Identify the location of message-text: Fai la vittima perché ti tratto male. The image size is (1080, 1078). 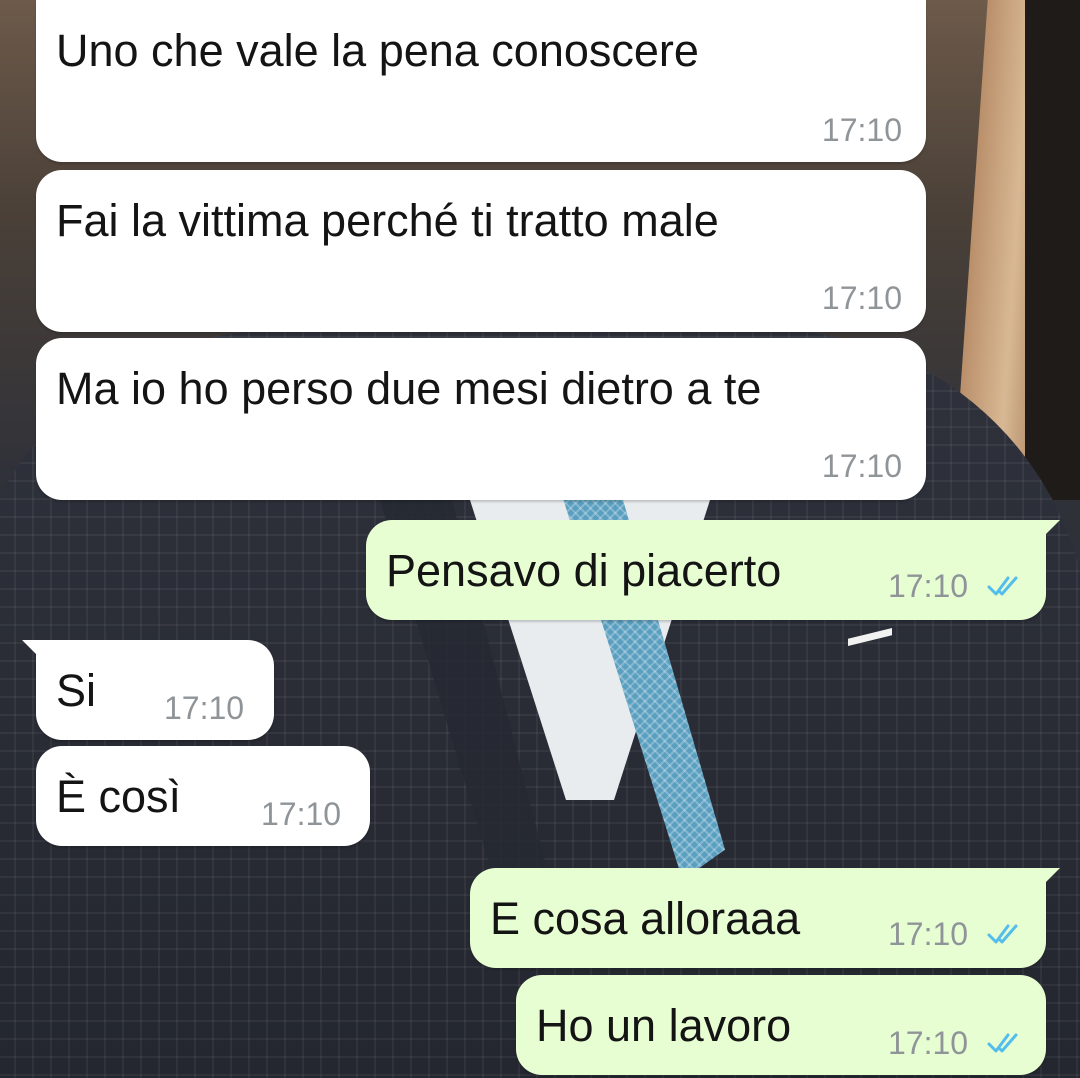
(387, 220).